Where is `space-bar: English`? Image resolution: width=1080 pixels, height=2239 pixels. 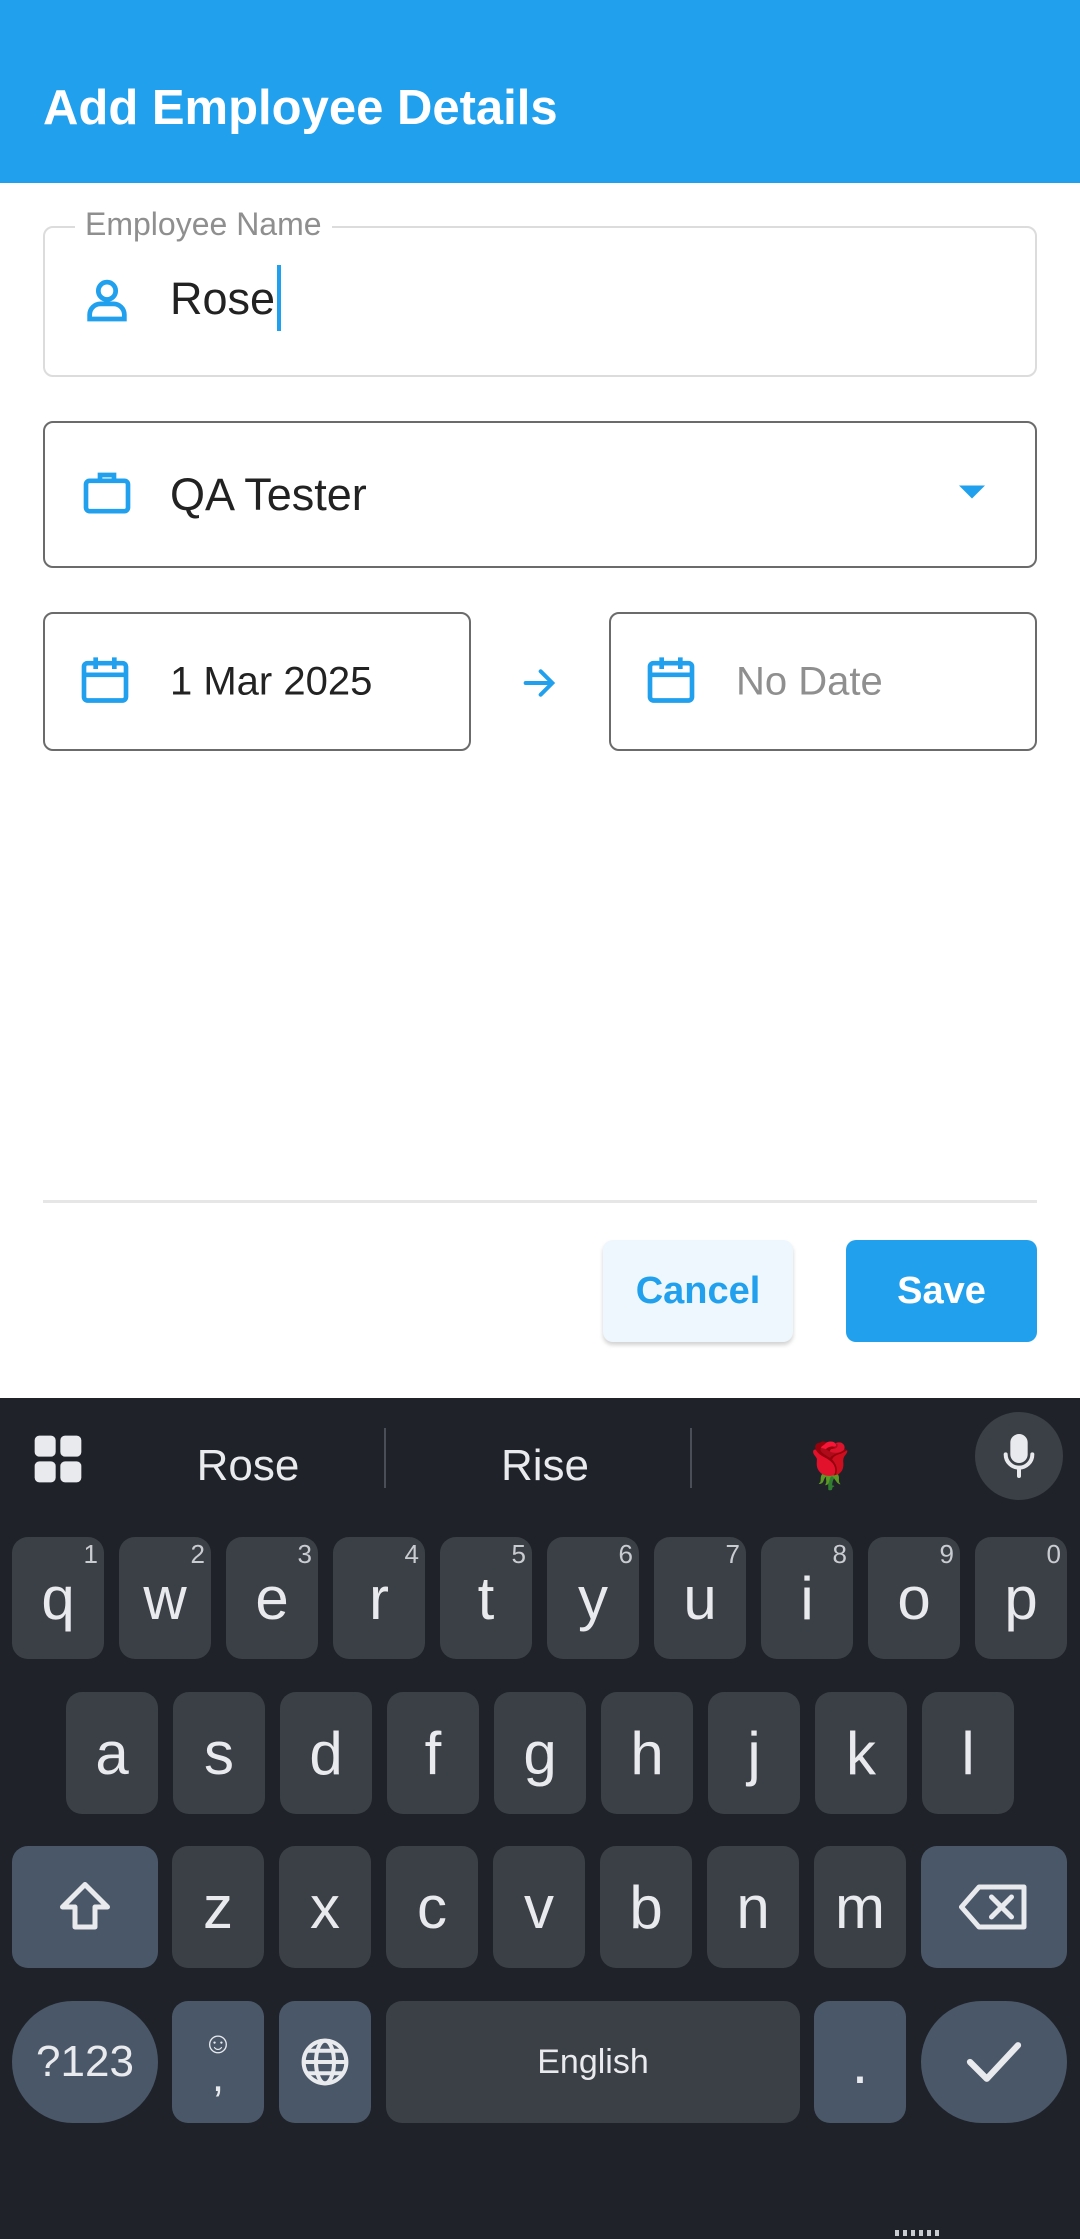
space-bar: English is located at coordinates (593, 2062).